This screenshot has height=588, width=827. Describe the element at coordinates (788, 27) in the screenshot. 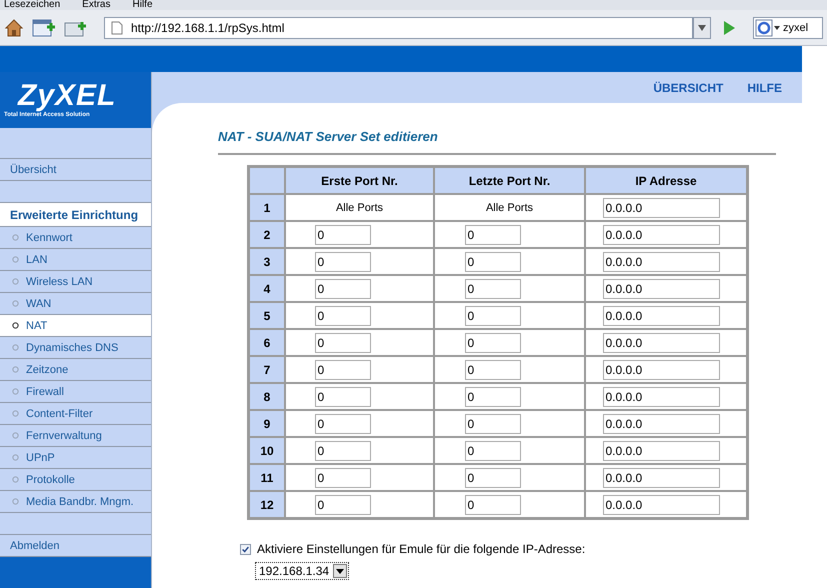

I see `search-field: zyxel` at that location.